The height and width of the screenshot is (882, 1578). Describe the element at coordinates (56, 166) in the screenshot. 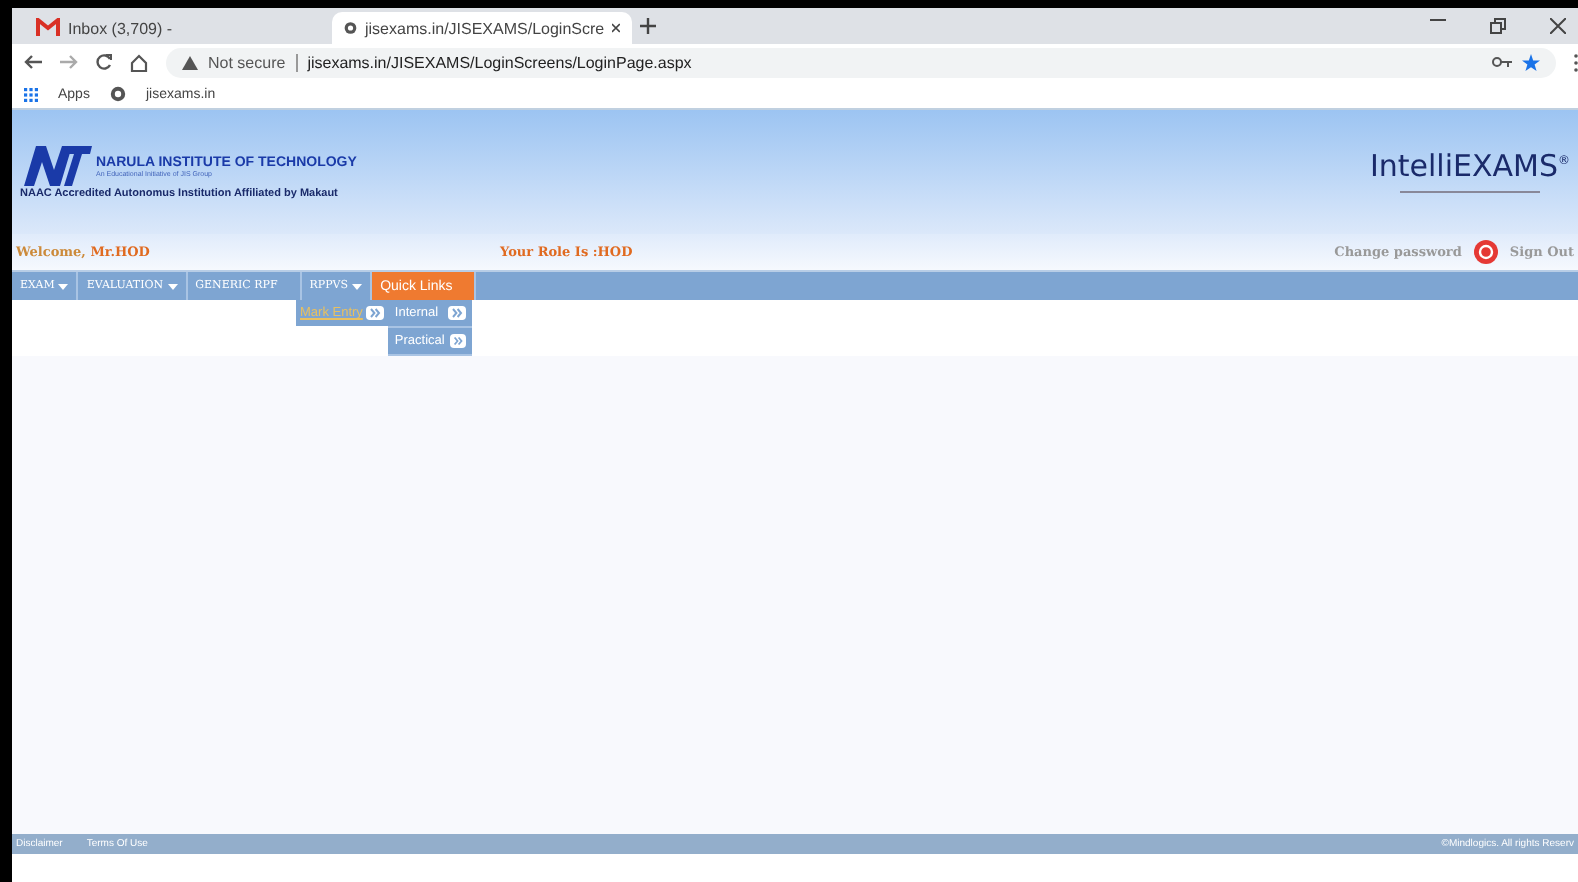

I see `logo-drawing` at that location.